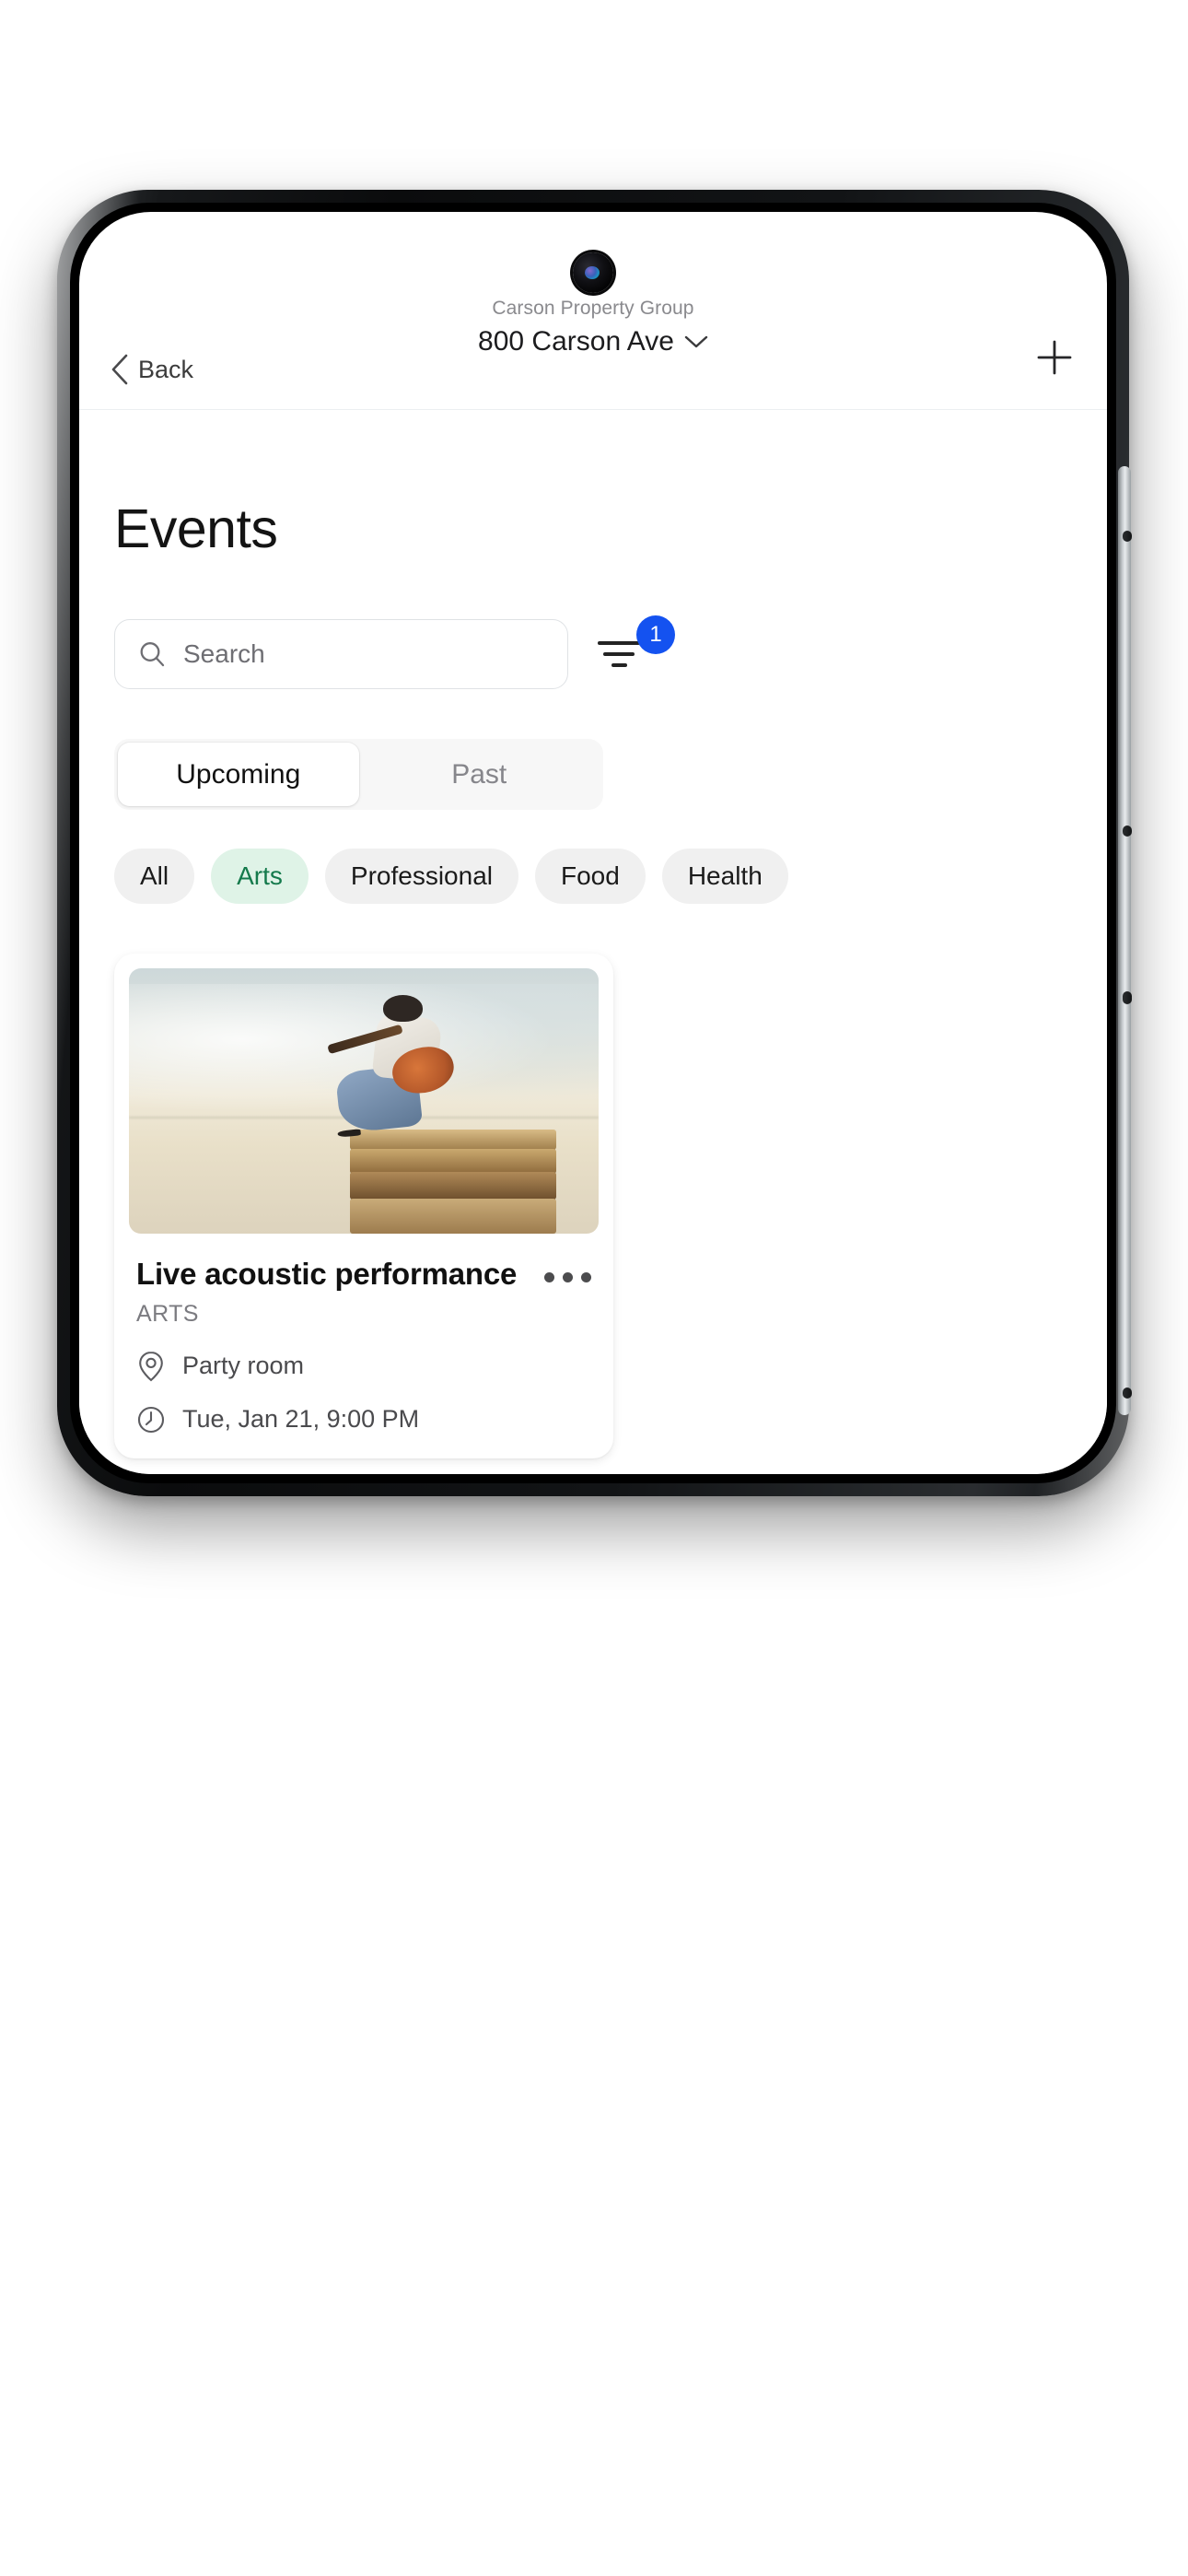 The height and width of the screenshot is (2576, 1188). What do you see at coordinates (576, 341) in the screenshot?
I see `property-name: 800 Carson Ave` at bounding box center [576, 341].